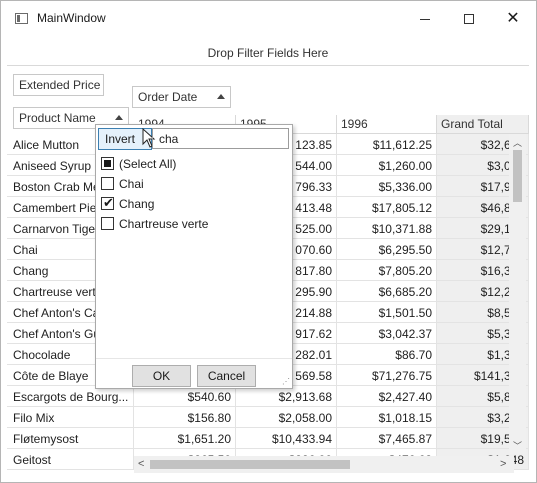 Image resolution: width=537 pixels, height=483 pixels. I want to click on value-cell-1996: $3,042.37, so click(387, 333).